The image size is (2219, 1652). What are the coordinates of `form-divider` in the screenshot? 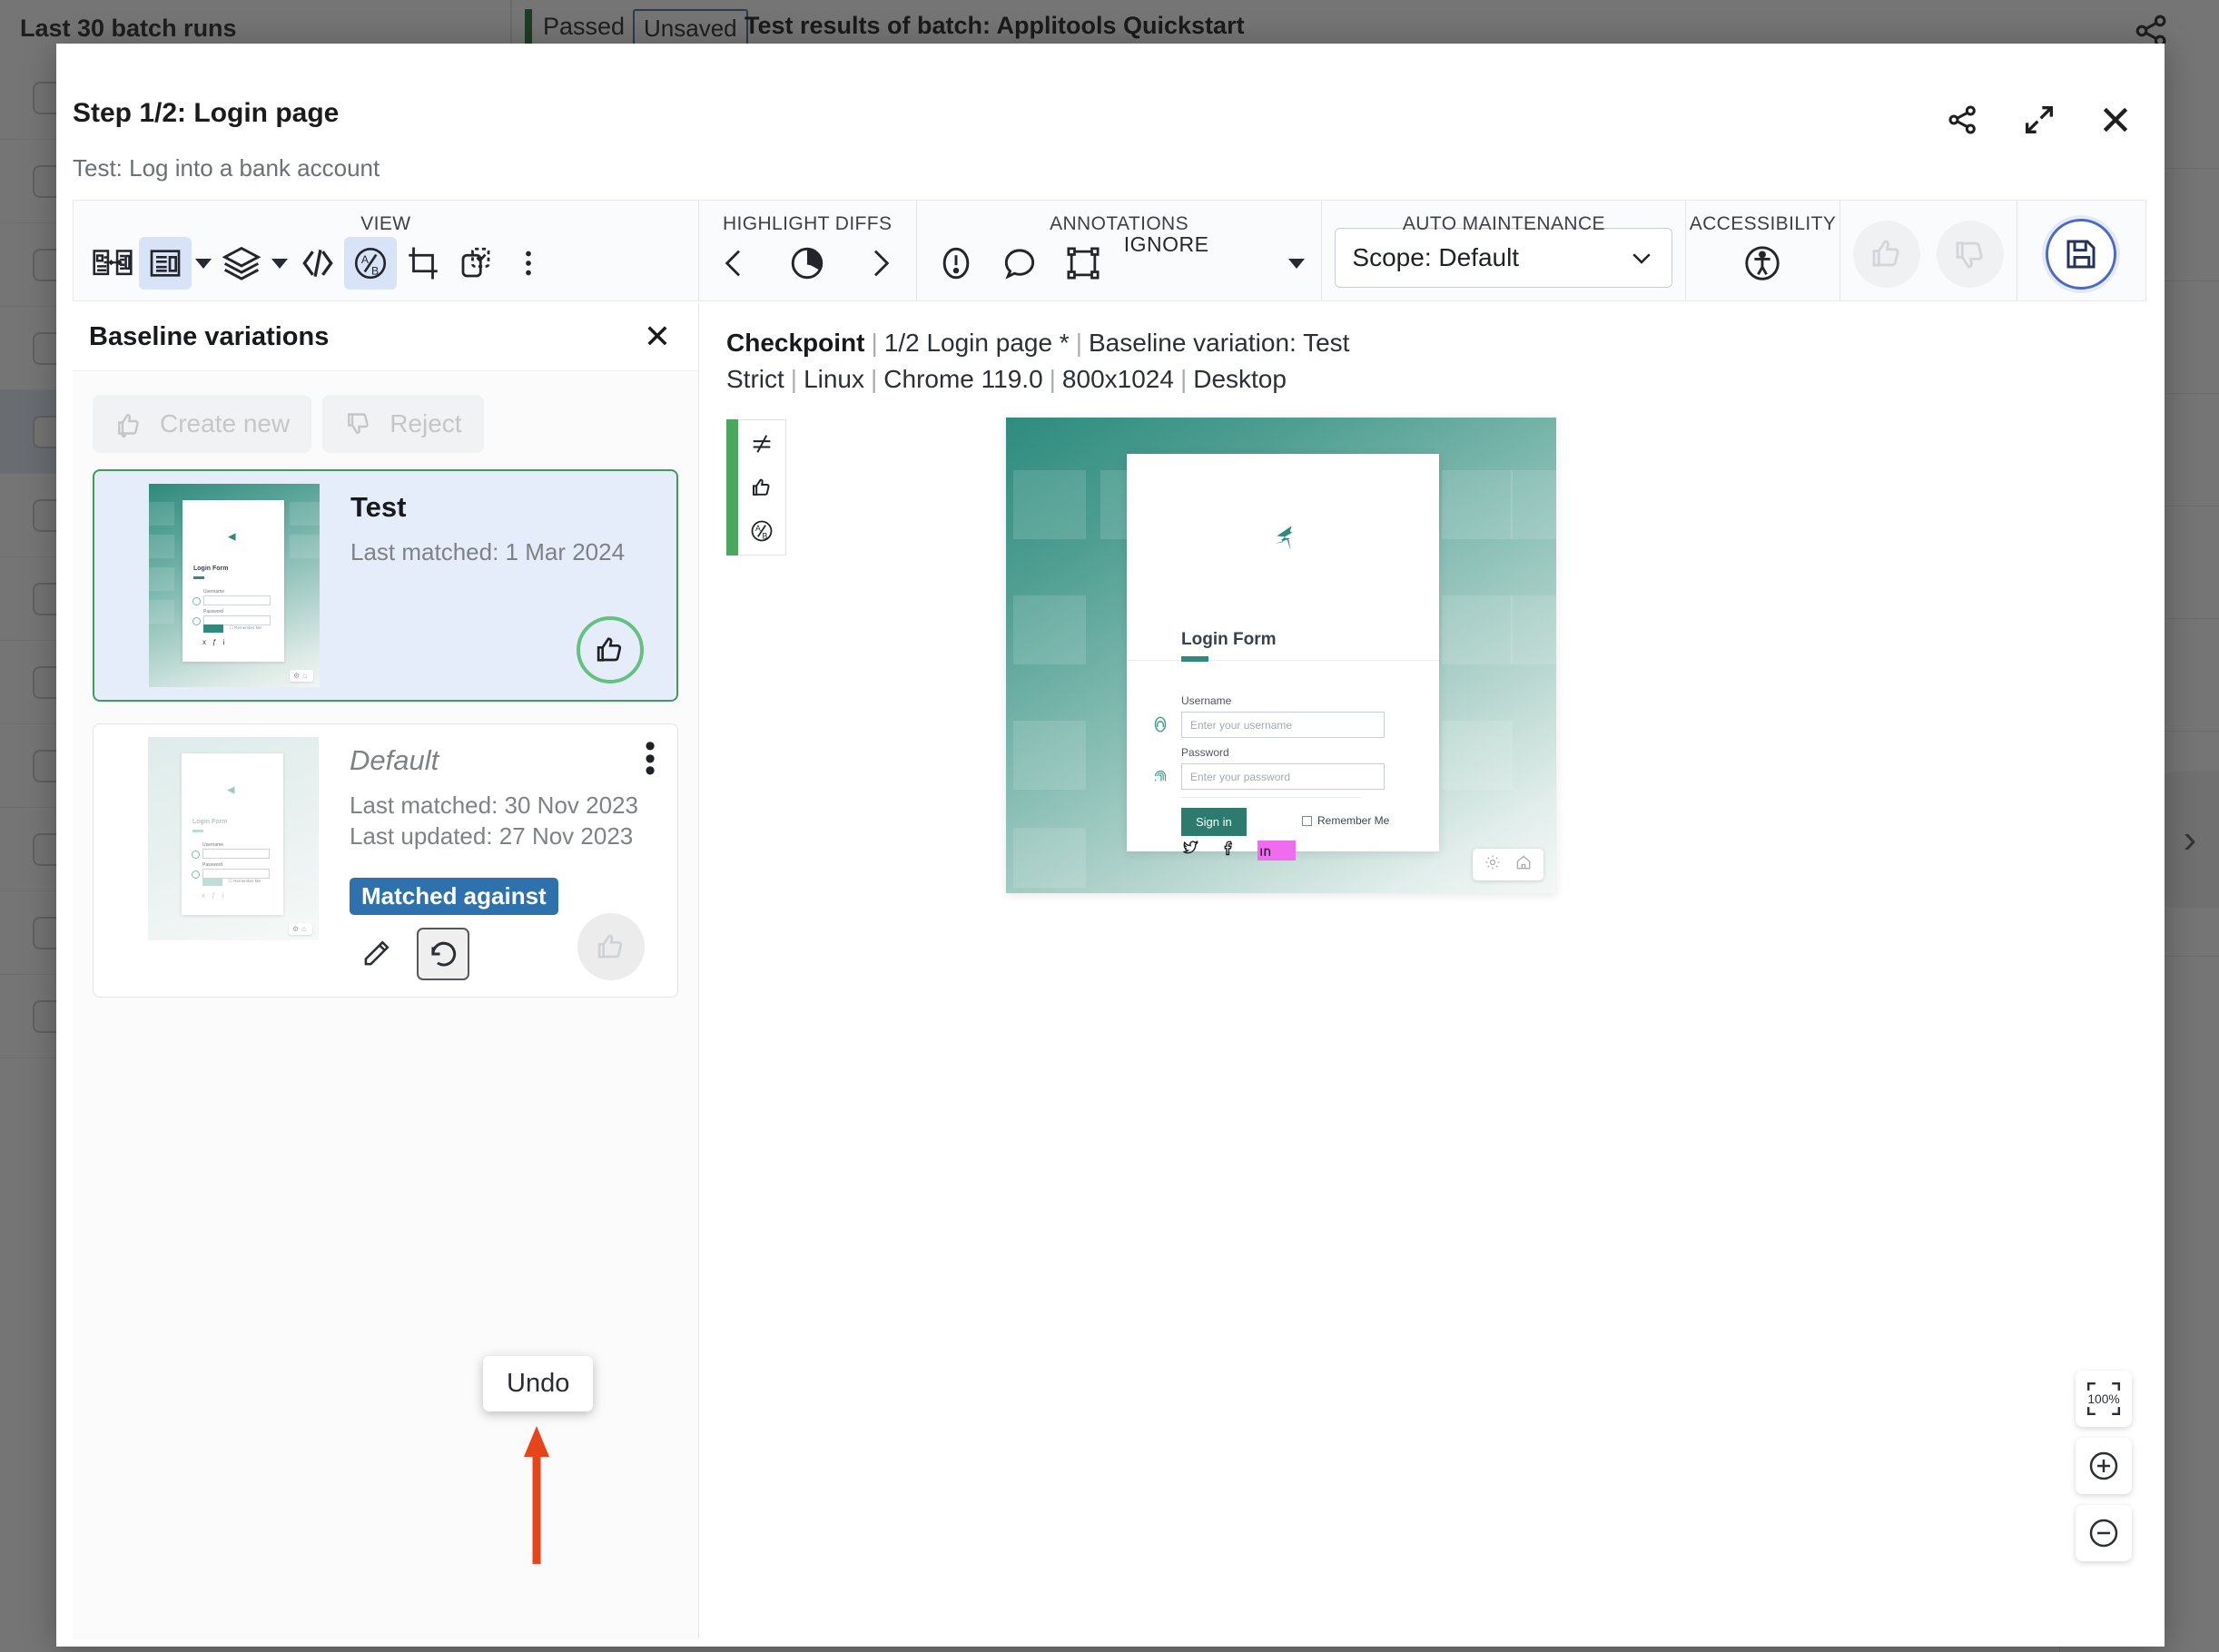 It's located at (1271, 797).